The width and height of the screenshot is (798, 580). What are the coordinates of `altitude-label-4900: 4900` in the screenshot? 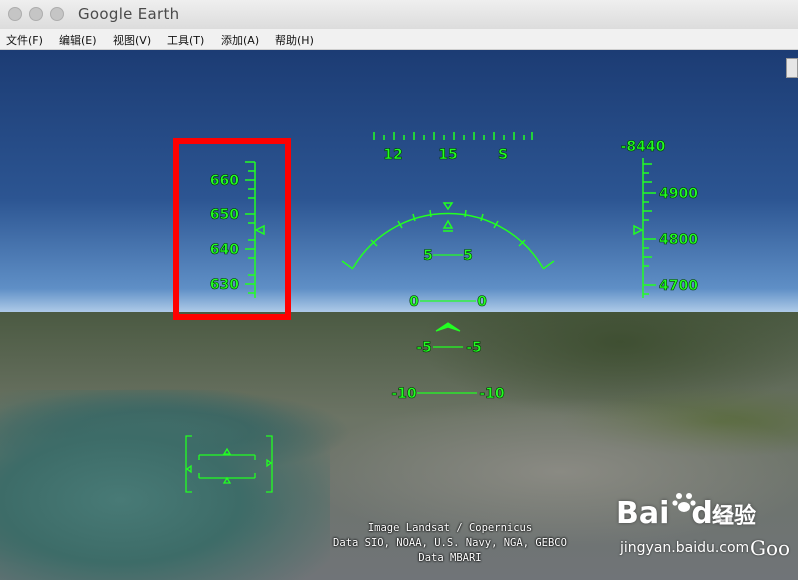 It's located at (678, 194).